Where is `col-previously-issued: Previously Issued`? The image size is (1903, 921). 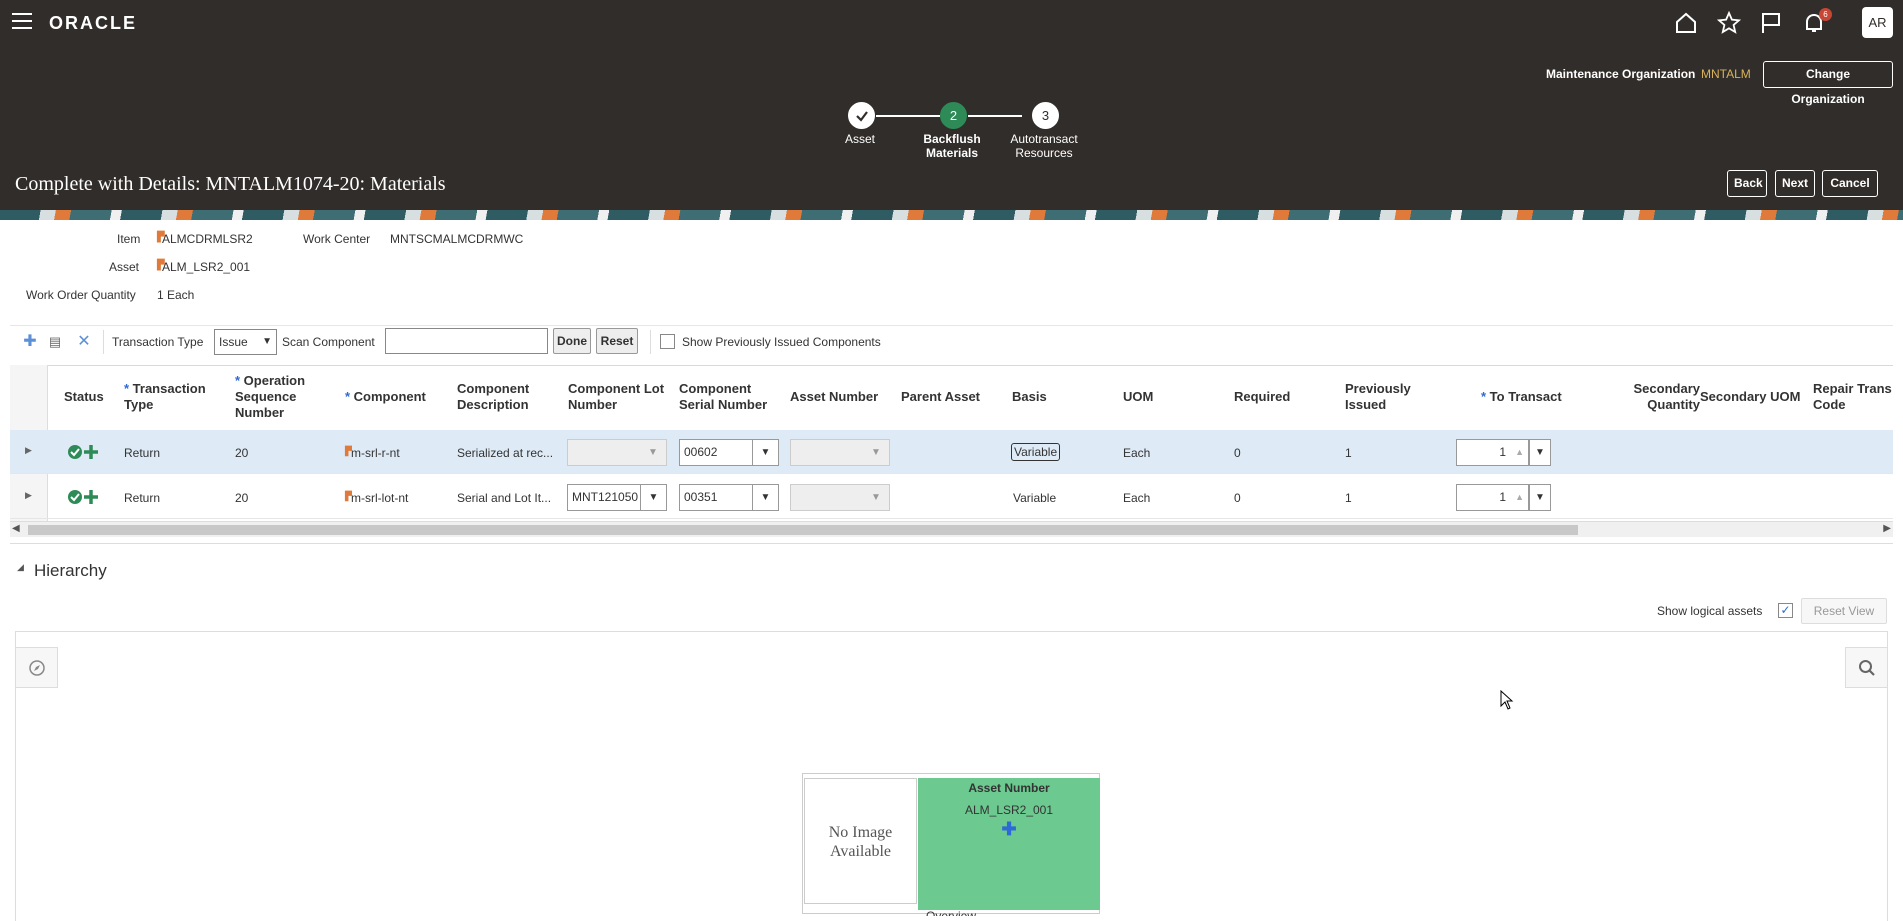
col-previously-issued: Previously Issued is located at coordinates (1390, 397).